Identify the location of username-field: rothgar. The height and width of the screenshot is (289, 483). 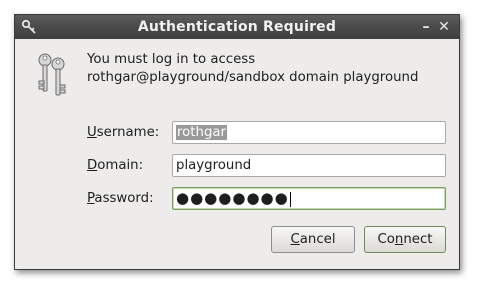
(309, 132).